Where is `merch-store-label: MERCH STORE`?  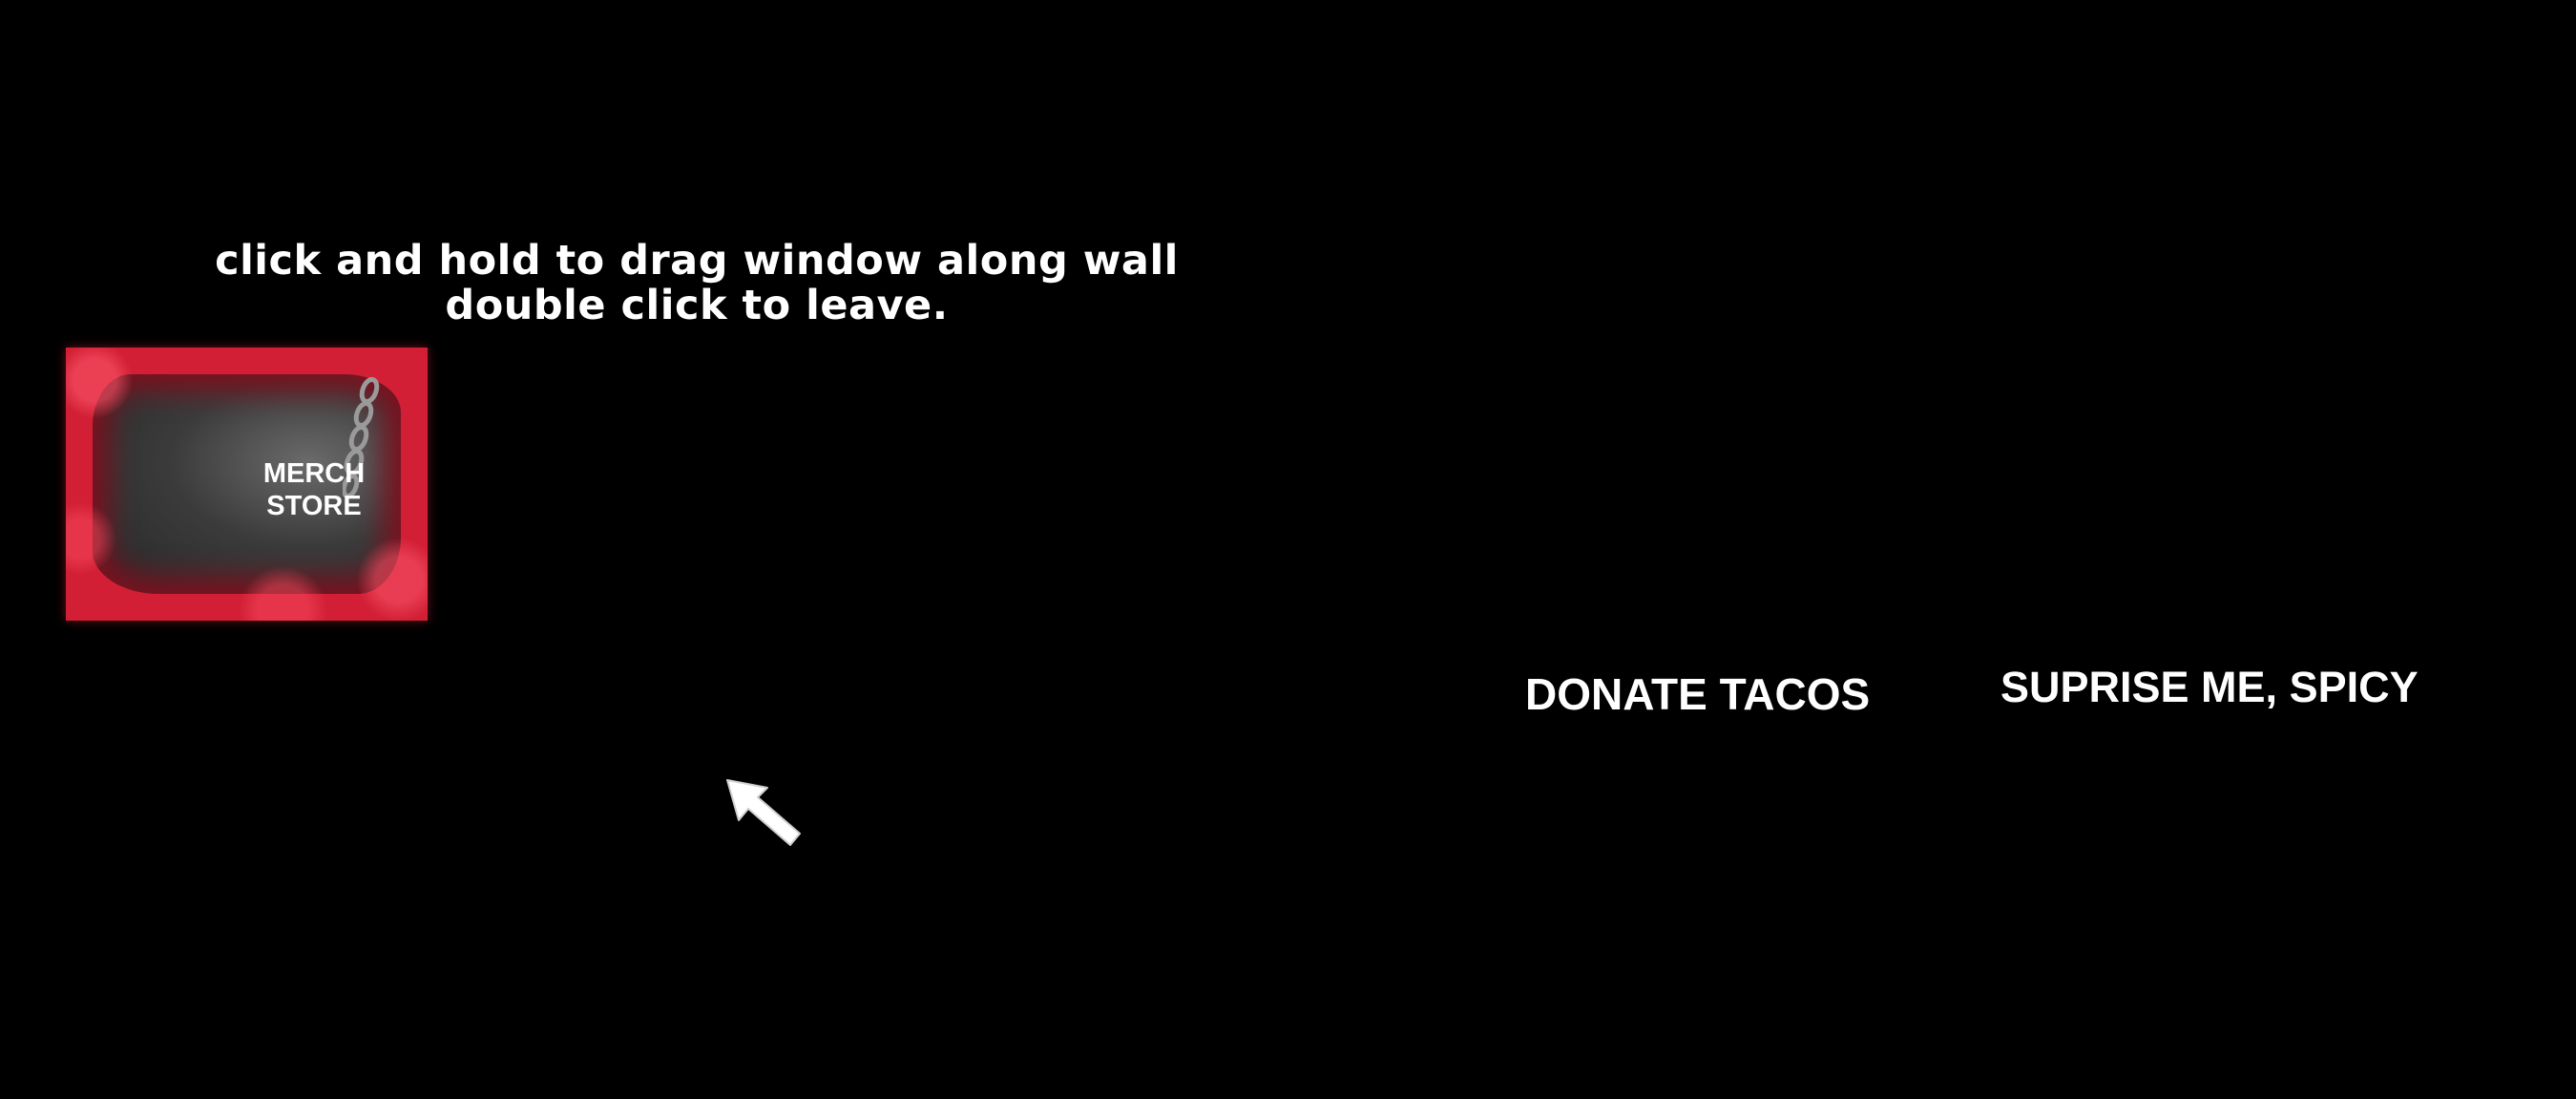 merch-store-label: MERCH STORE is located at coordinates (299, 490).